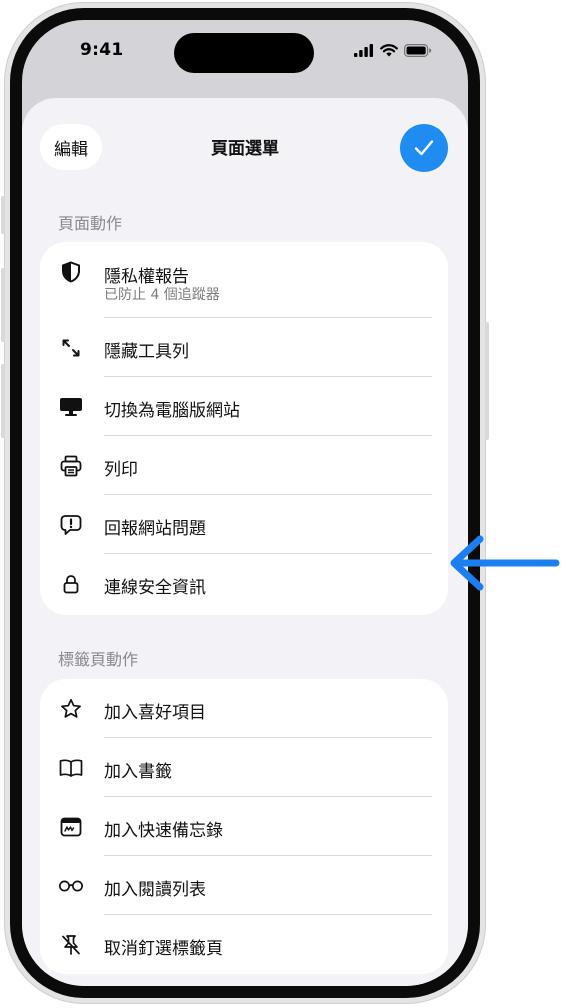 This screenshot has width=564, height=1008. Describe the element at coordinates (244, 524) in the screenshot. I see `menu-item-report-issue: 回報網站問題` at that location.